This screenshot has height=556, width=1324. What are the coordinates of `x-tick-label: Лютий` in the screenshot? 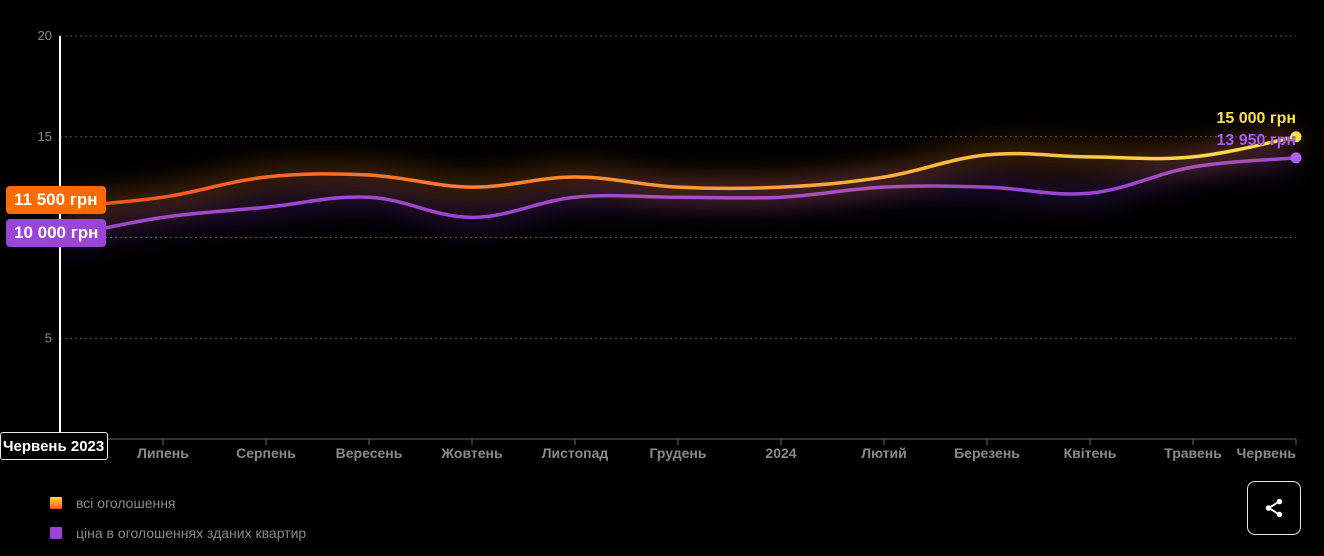 It's located at (884, 453).